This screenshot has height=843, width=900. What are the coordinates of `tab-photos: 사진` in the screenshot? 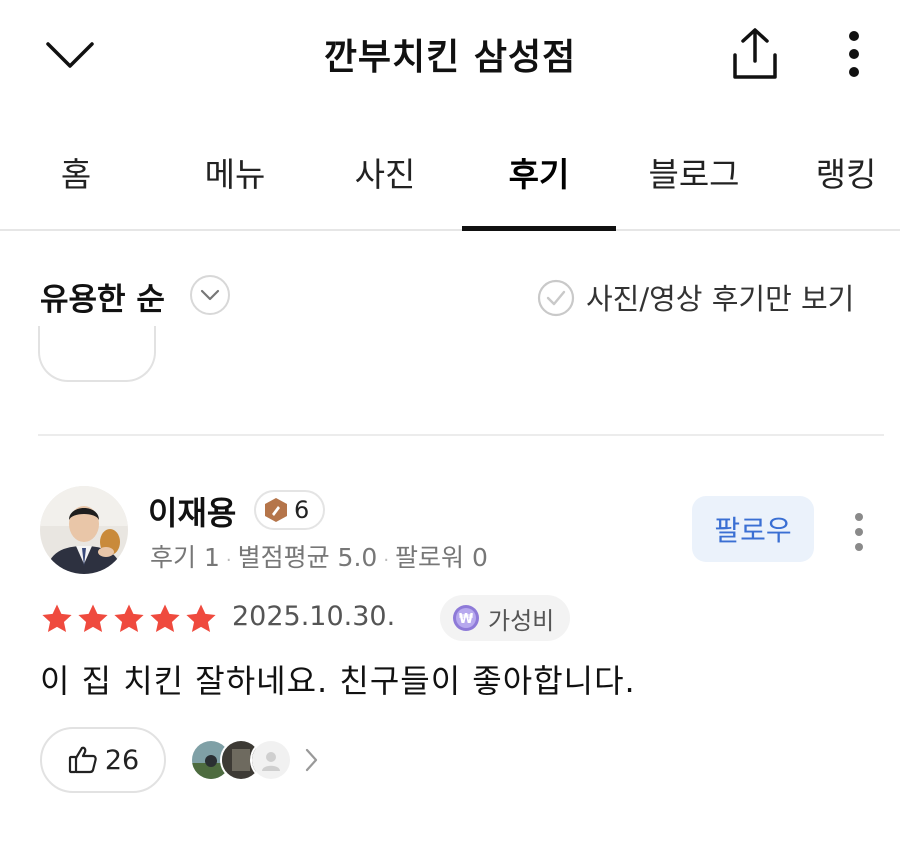 It's located at (385, 173).